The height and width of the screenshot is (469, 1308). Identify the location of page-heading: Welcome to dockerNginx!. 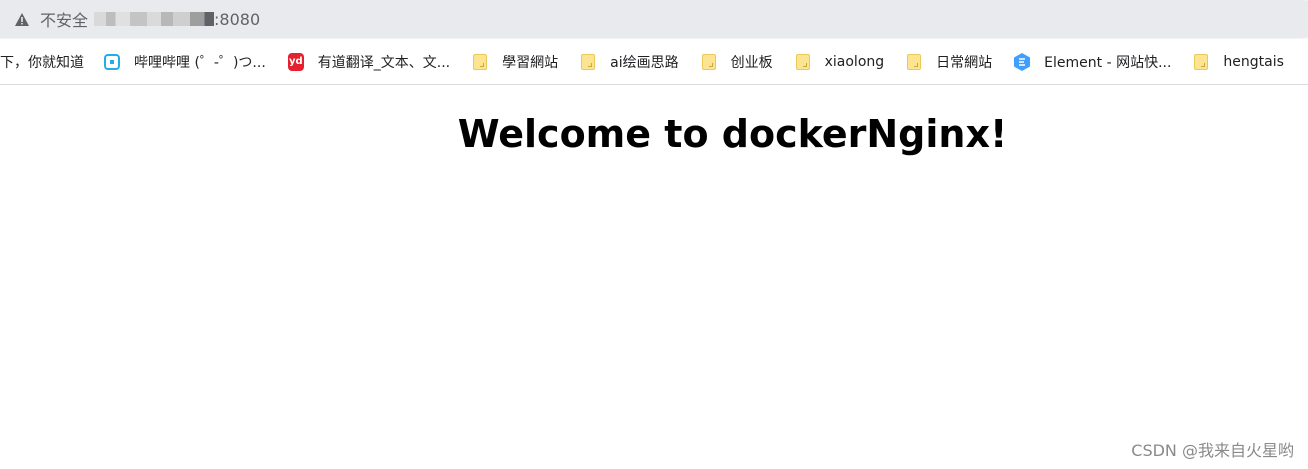
(732, 134).